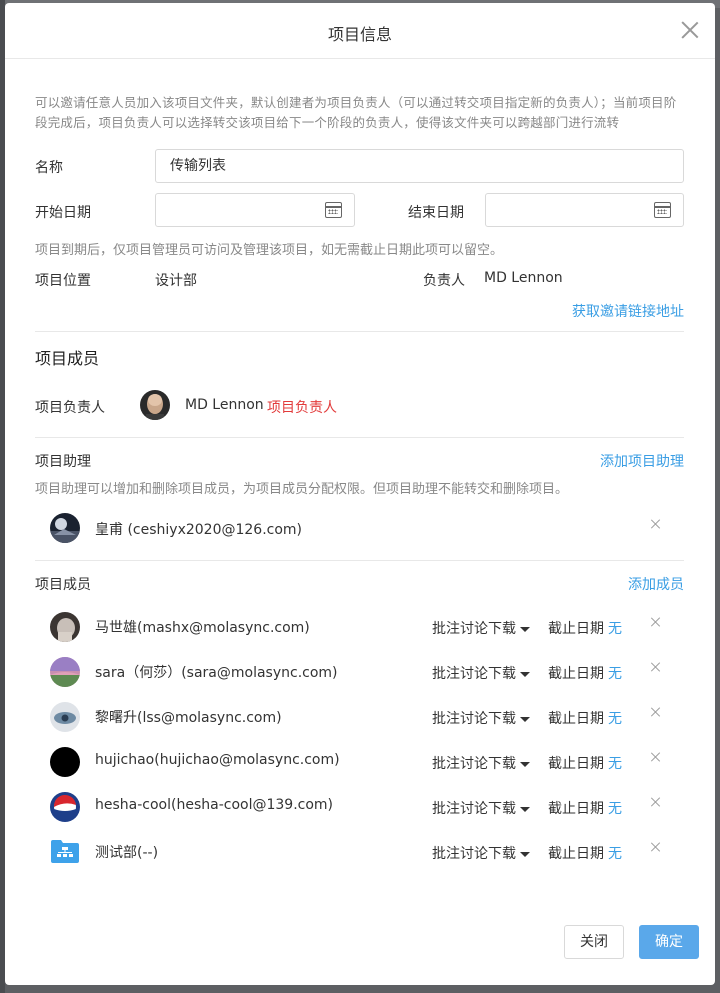 This screenshot has width=720, height=993. Describe the element at coordinates (49, 168) in the screenshot. I see `name-label: 名称` at that location.